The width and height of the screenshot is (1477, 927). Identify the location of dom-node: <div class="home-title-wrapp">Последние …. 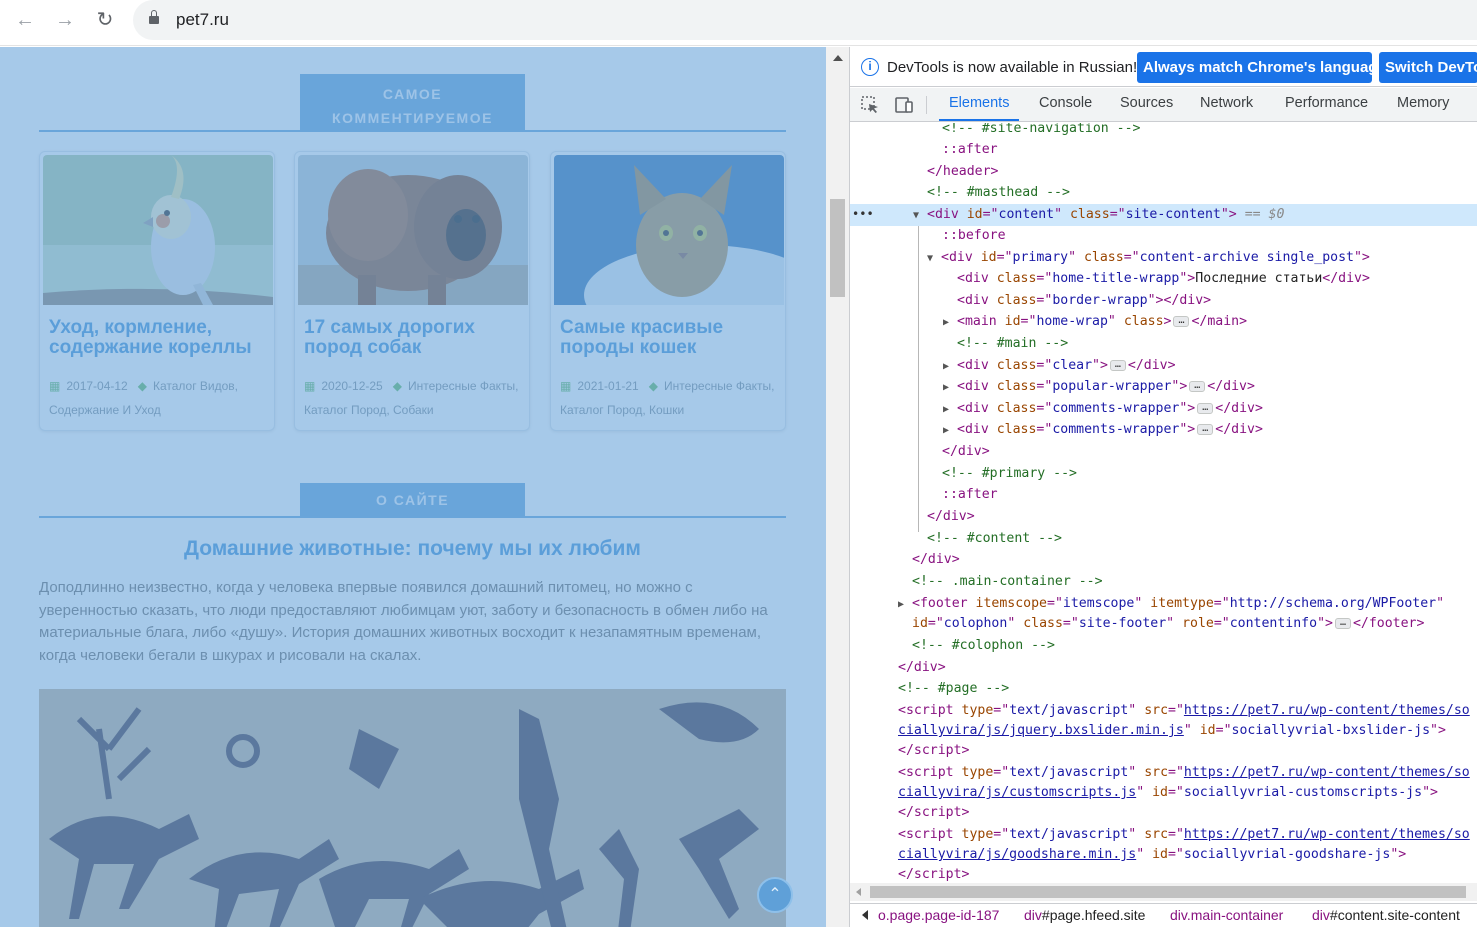
(1163, 279).